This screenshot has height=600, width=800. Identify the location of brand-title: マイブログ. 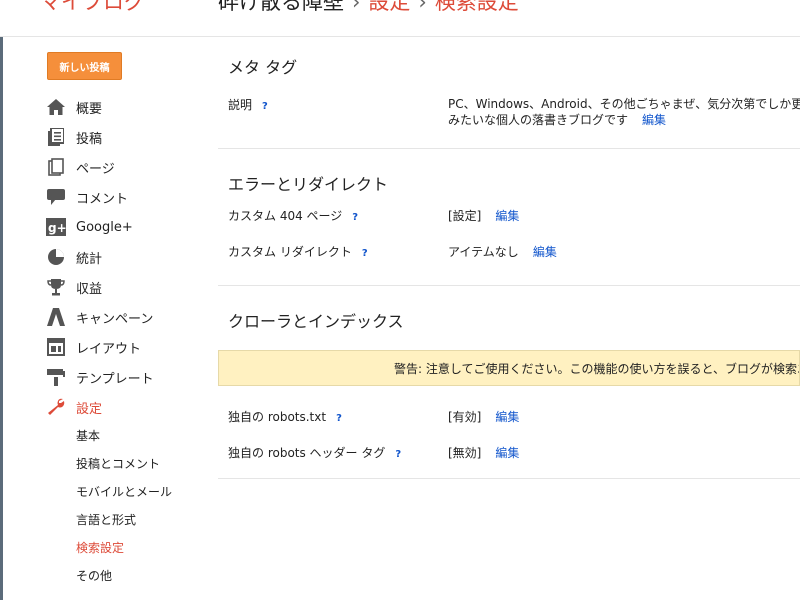
(92, 8).